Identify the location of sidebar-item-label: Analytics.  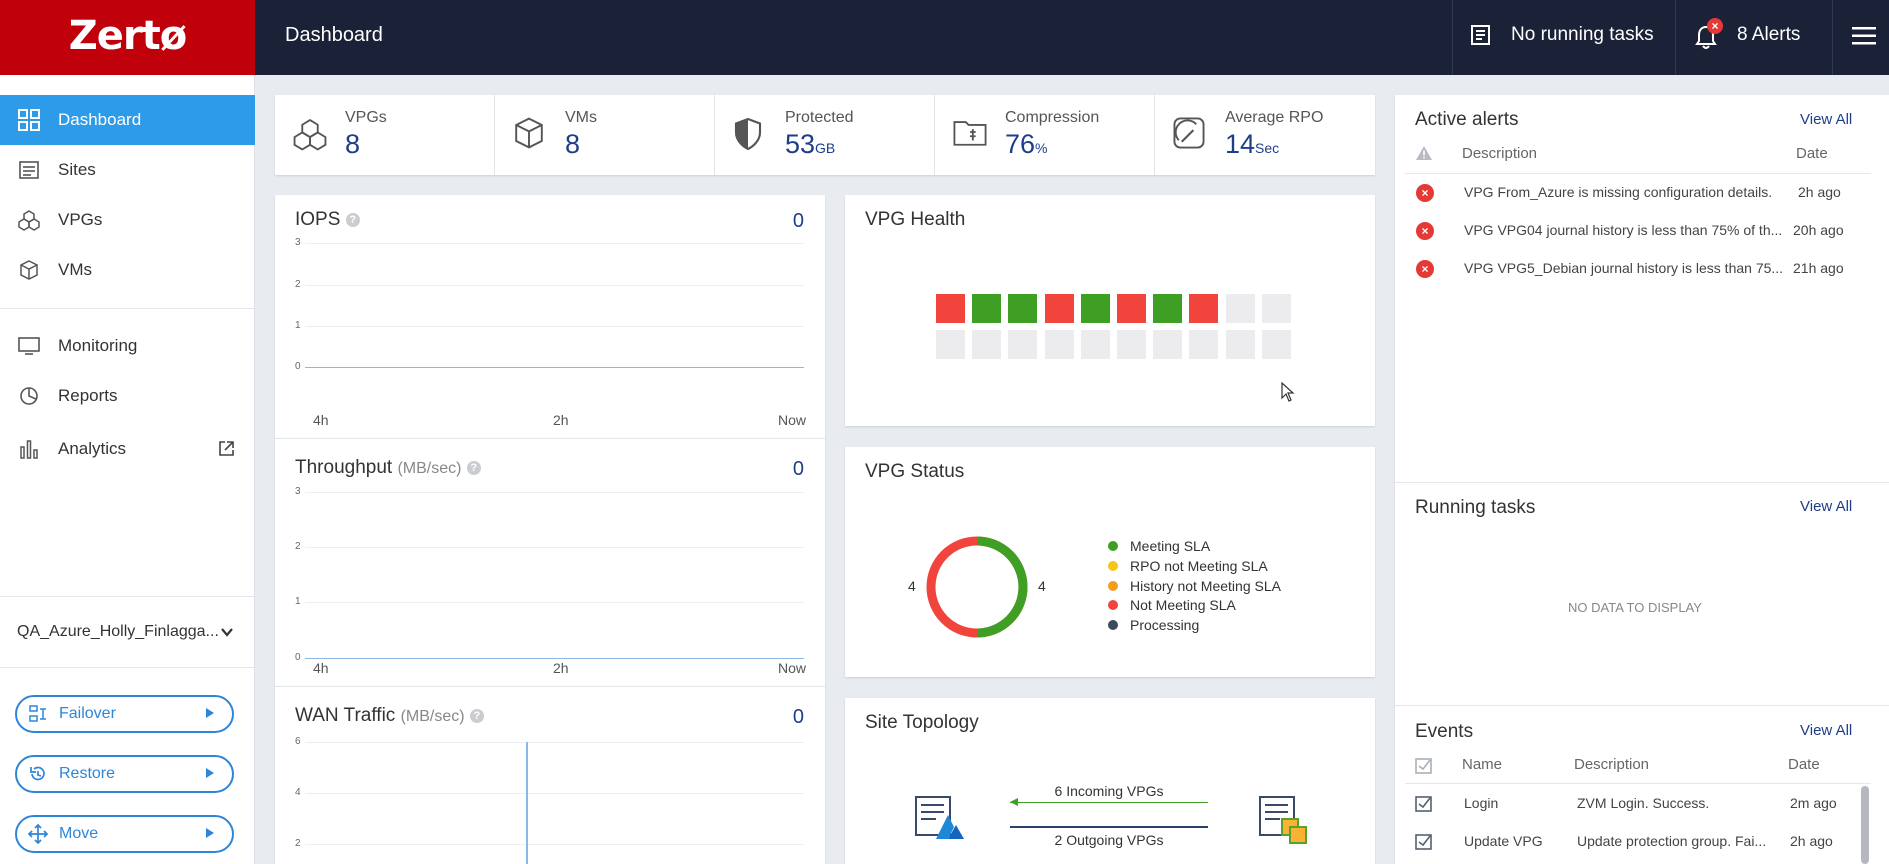
(92, 448).